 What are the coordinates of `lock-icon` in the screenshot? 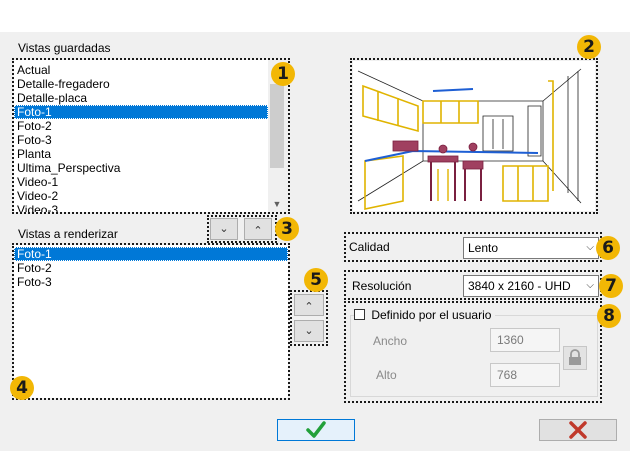 It's located at (575, 357).